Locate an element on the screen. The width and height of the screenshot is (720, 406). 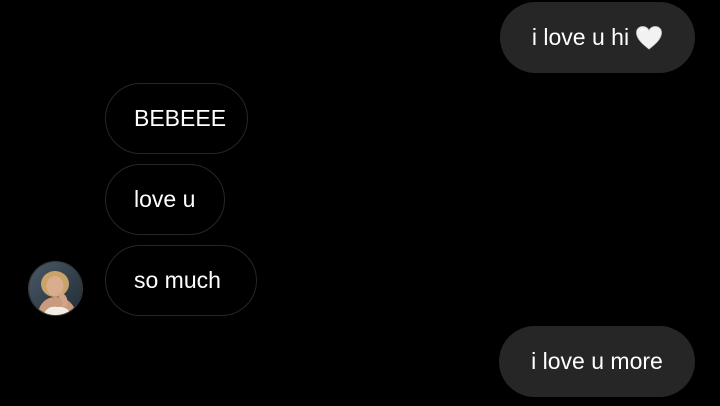
sent-message-bubble: i love u hi is located at coordinates (597, 37).